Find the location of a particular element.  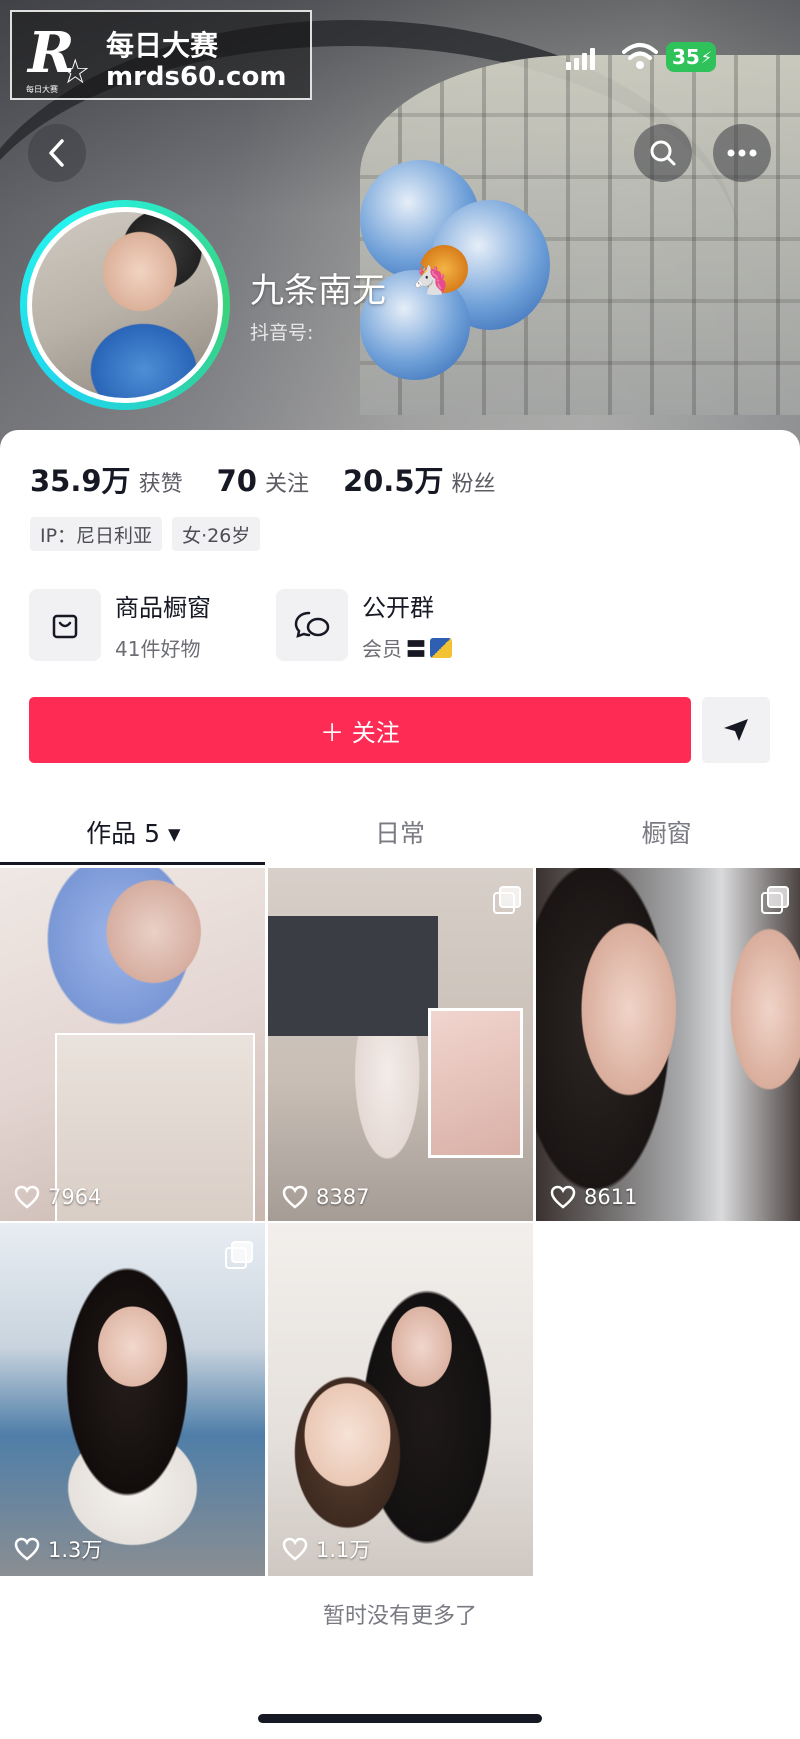

active-tab-indicator is located at coordinates (132, 863).